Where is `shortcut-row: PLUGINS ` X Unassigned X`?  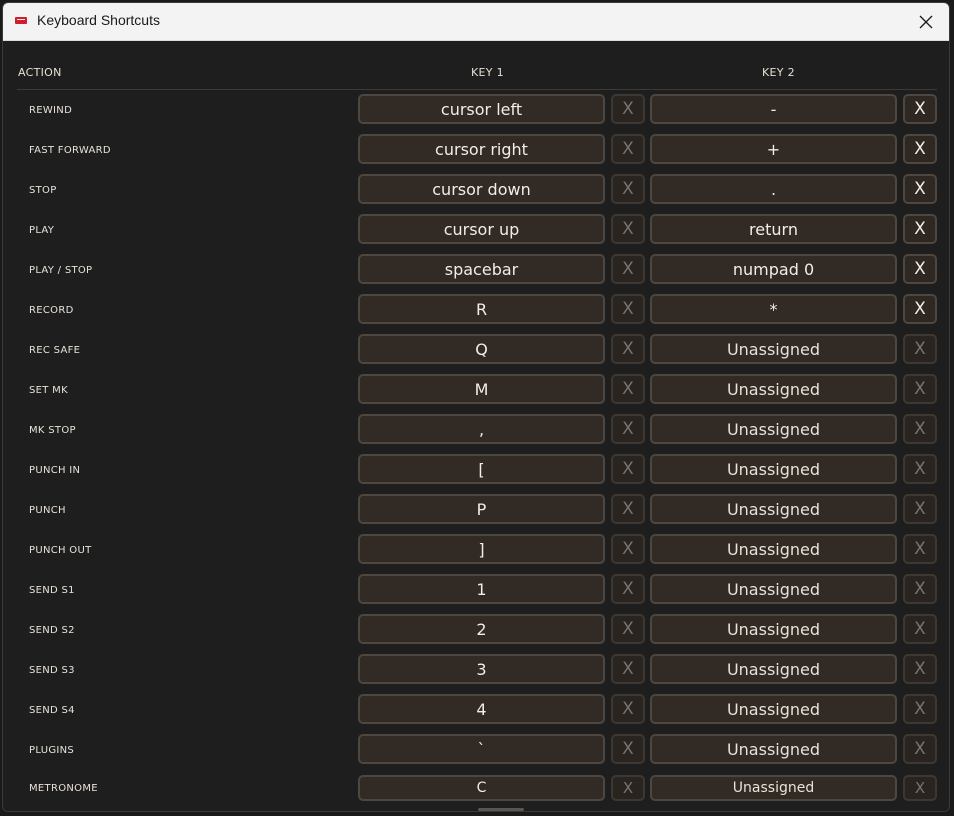 shortcut-row: PLUGINS ` X Unassigned X is located at coordinates (476, 751).